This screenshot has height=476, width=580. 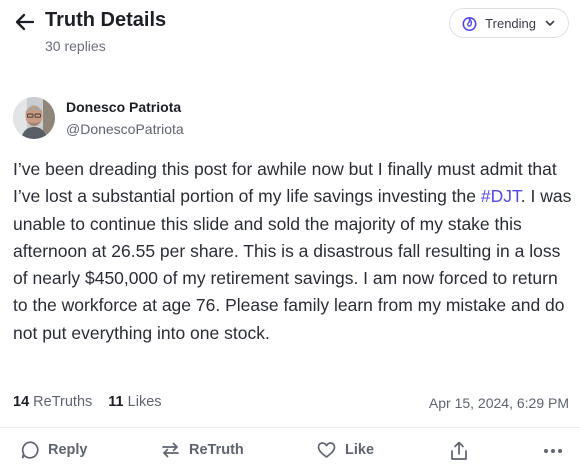 I want to click on more-options-button, so click(x=553, y=451).